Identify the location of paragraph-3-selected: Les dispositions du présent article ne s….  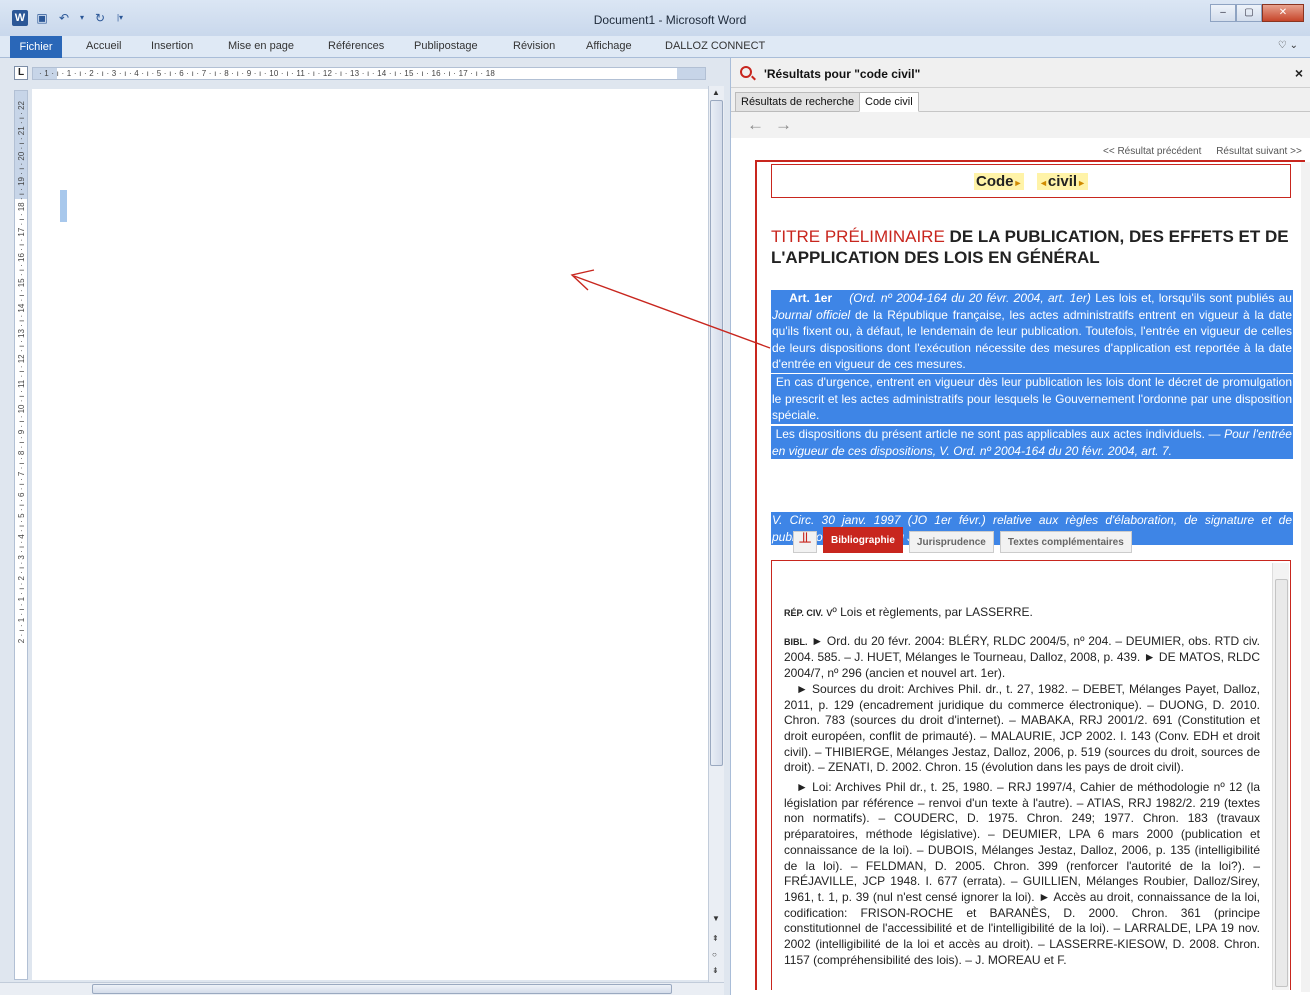
(1032, 442).